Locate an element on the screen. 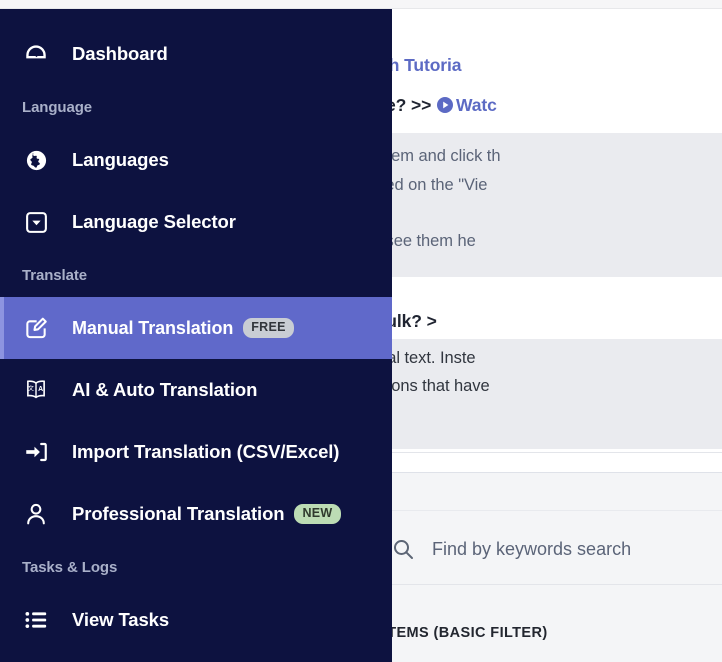 Image resolution: width=722 pixels, height=662 pixels. status-badge: FREE is located at coordinates (268, 328).